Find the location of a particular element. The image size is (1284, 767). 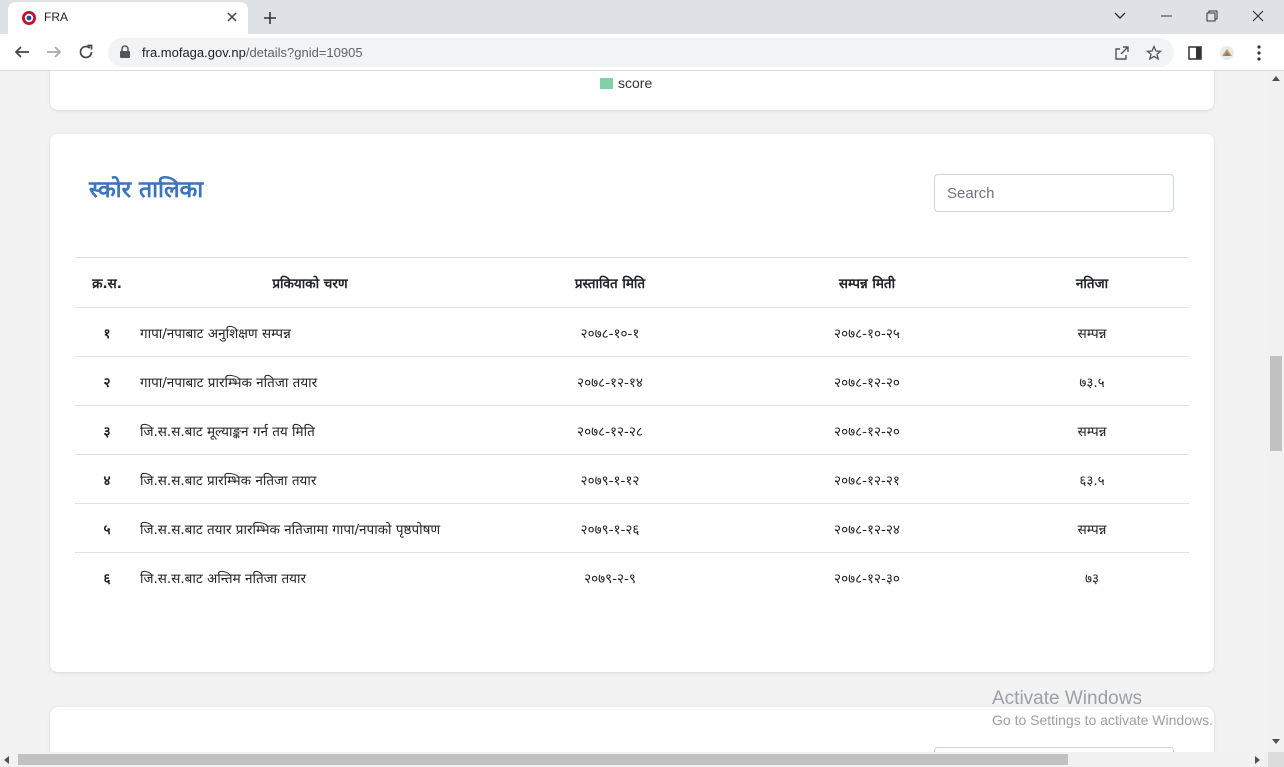

cell-completed-date: २०७८-१२-२१ is located at coordinates (867, 479).